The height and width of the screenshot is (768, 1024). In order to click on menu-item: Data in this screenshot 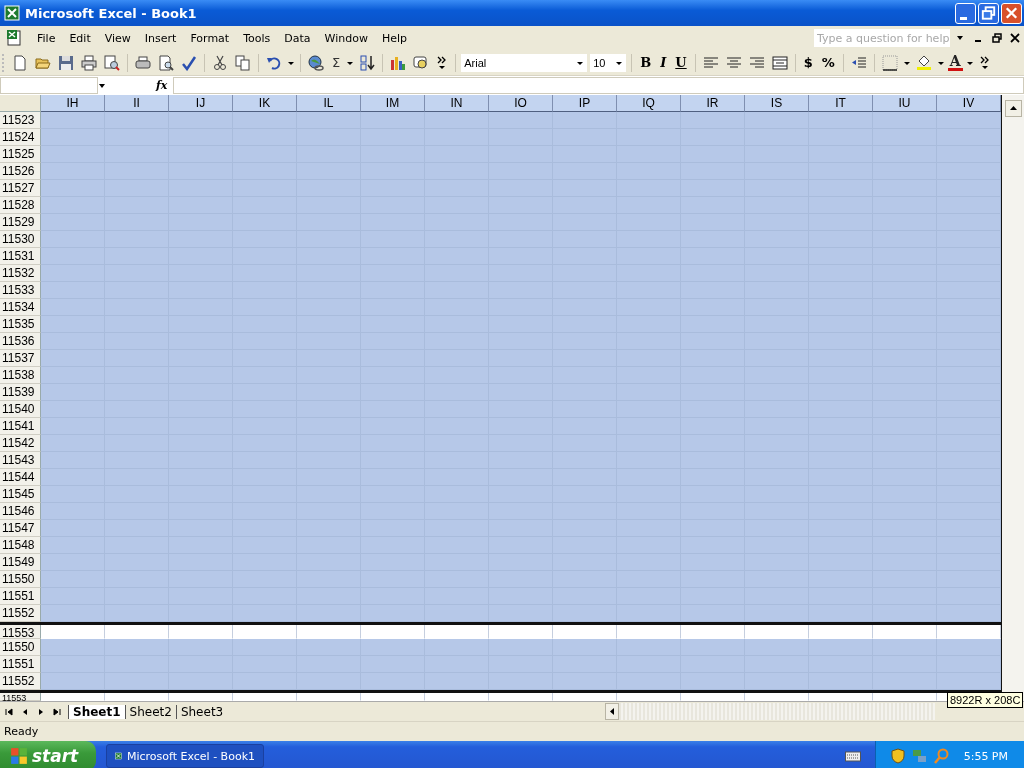, I will do `click(297, 38)`.